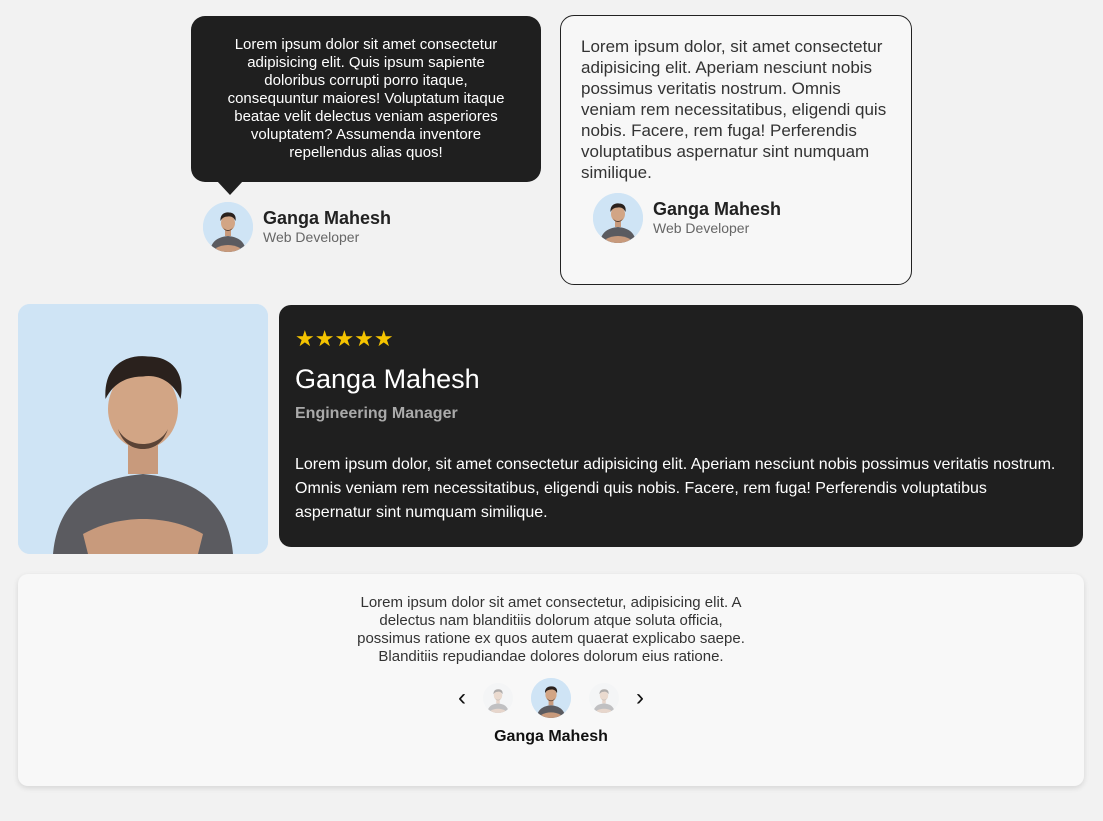 The height and width of the screenshot is (821, 1103). I want to click on carousel-thumb-active, so click(551, 698).